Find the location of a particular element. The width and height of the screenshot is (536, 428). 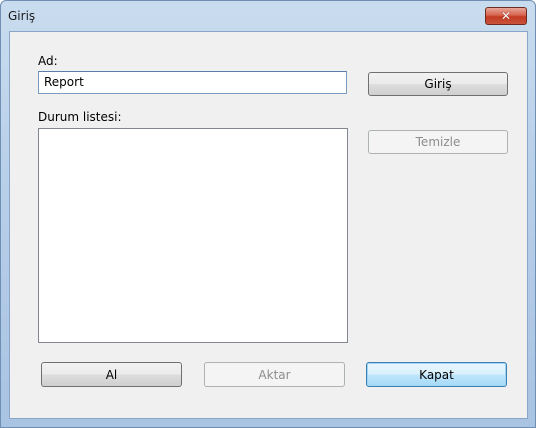

title-bar: Giriş ✕ is located at coordinates (268, 16).